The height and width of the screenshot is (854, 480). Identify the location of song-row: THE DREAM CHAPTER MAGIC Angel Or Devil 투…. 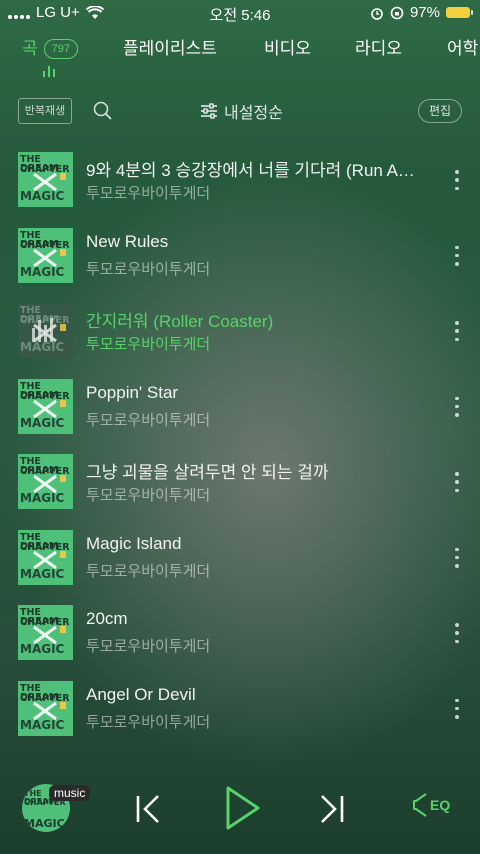
(240, 708).